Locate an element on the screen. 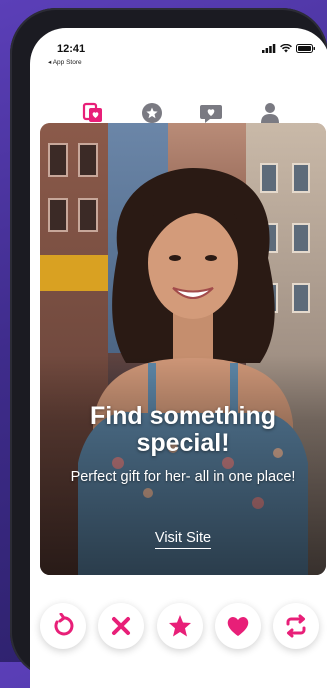 This screenshot has width=327, height=688. status-icons is located at coordinates (289, 48).